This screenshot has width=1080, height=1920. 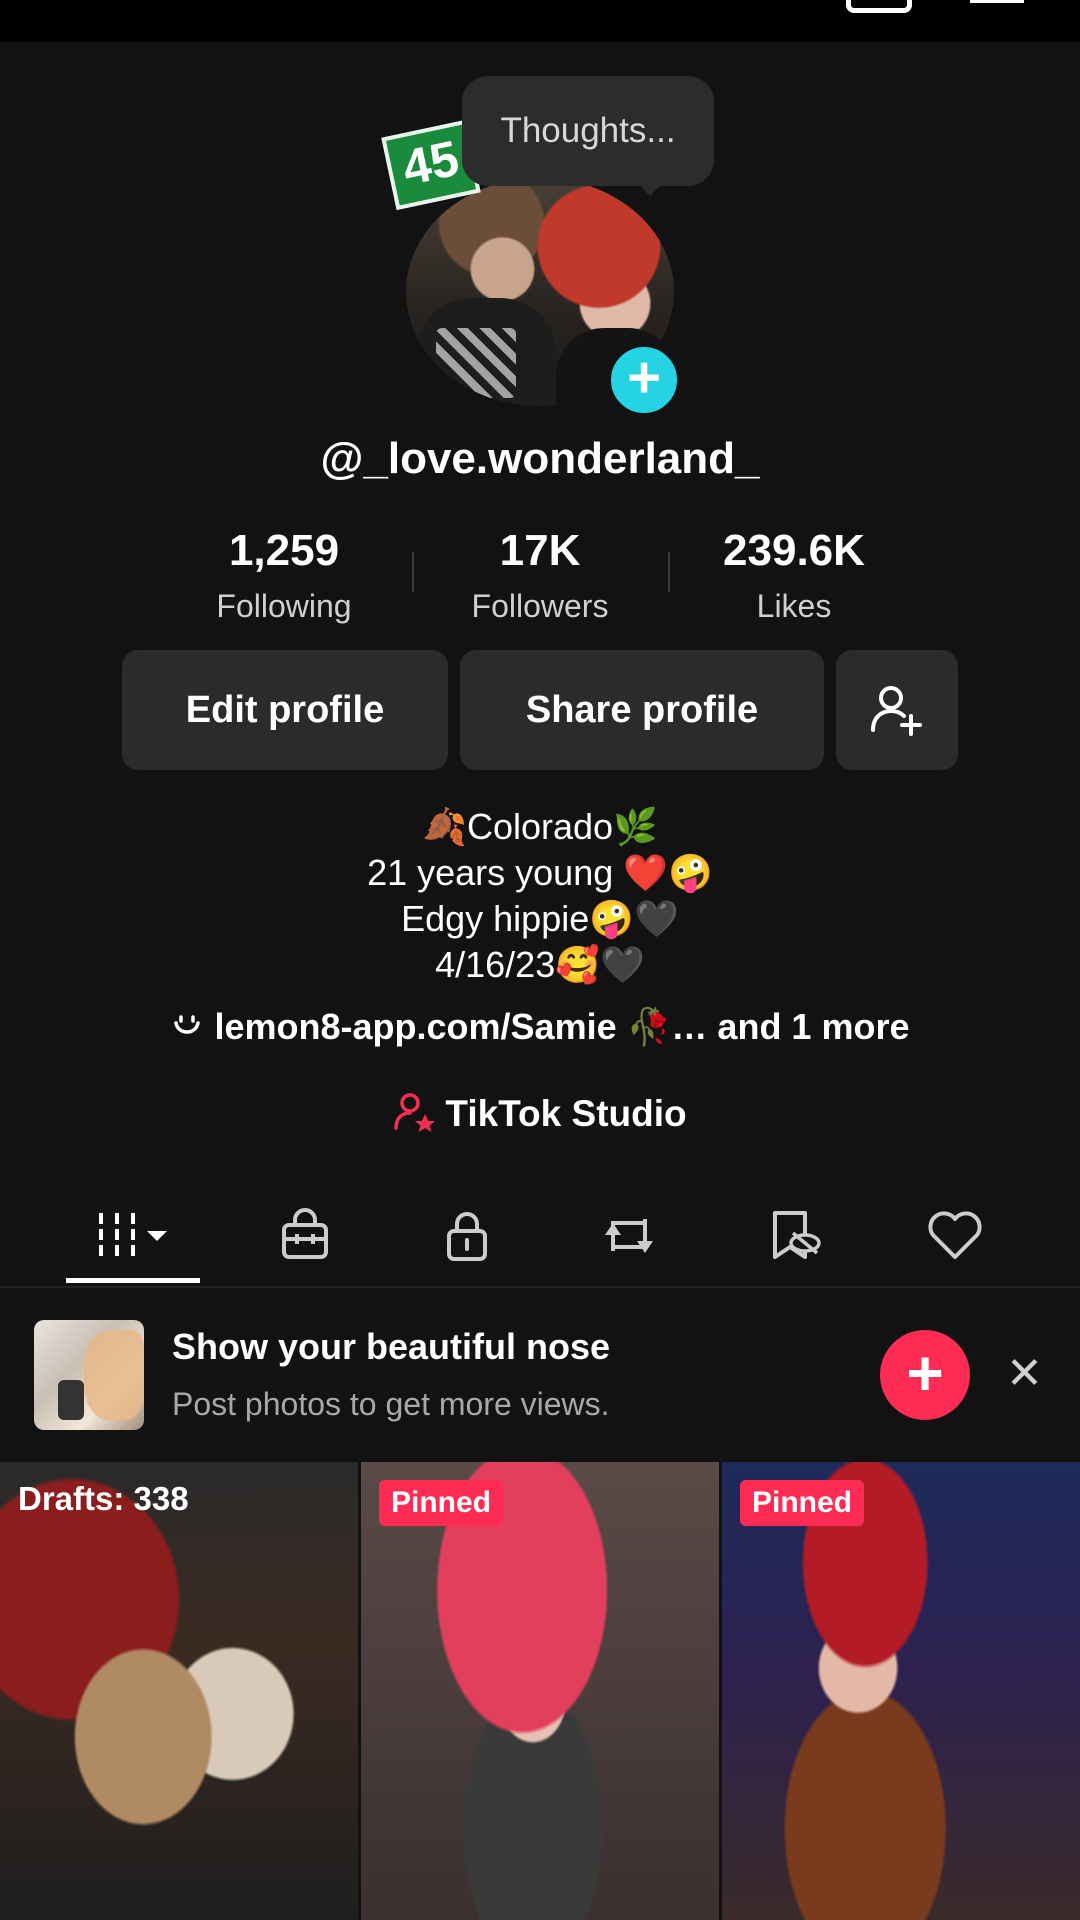 I want to click on heart-icon, so click(x=955, y=1235).